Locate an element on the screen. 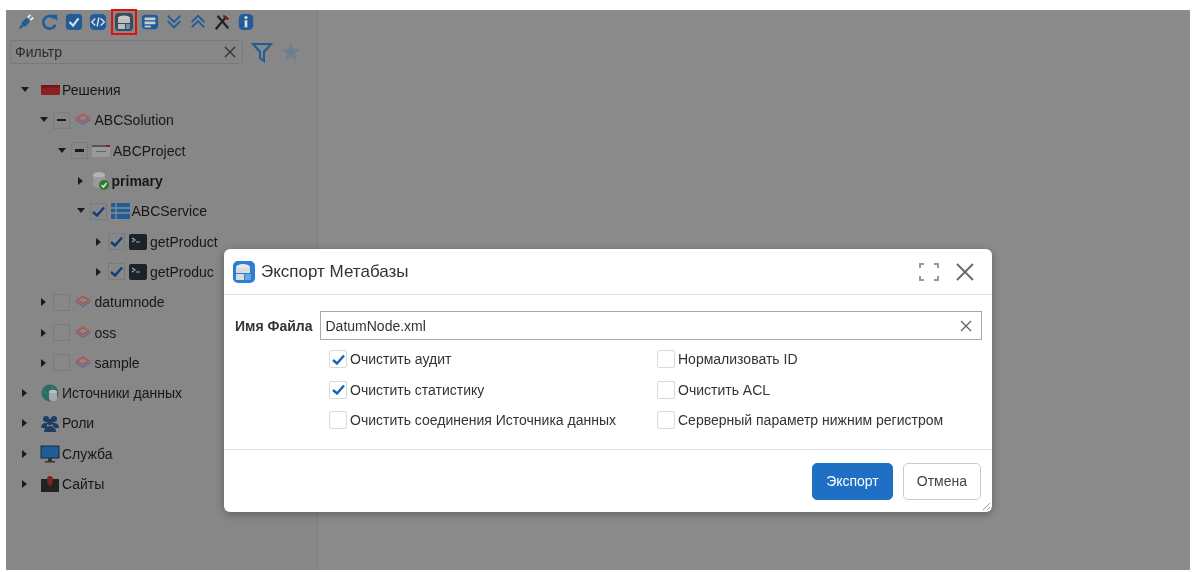  option-label: Серверный параметр нижним регистром is located at coordinates (811, 420).